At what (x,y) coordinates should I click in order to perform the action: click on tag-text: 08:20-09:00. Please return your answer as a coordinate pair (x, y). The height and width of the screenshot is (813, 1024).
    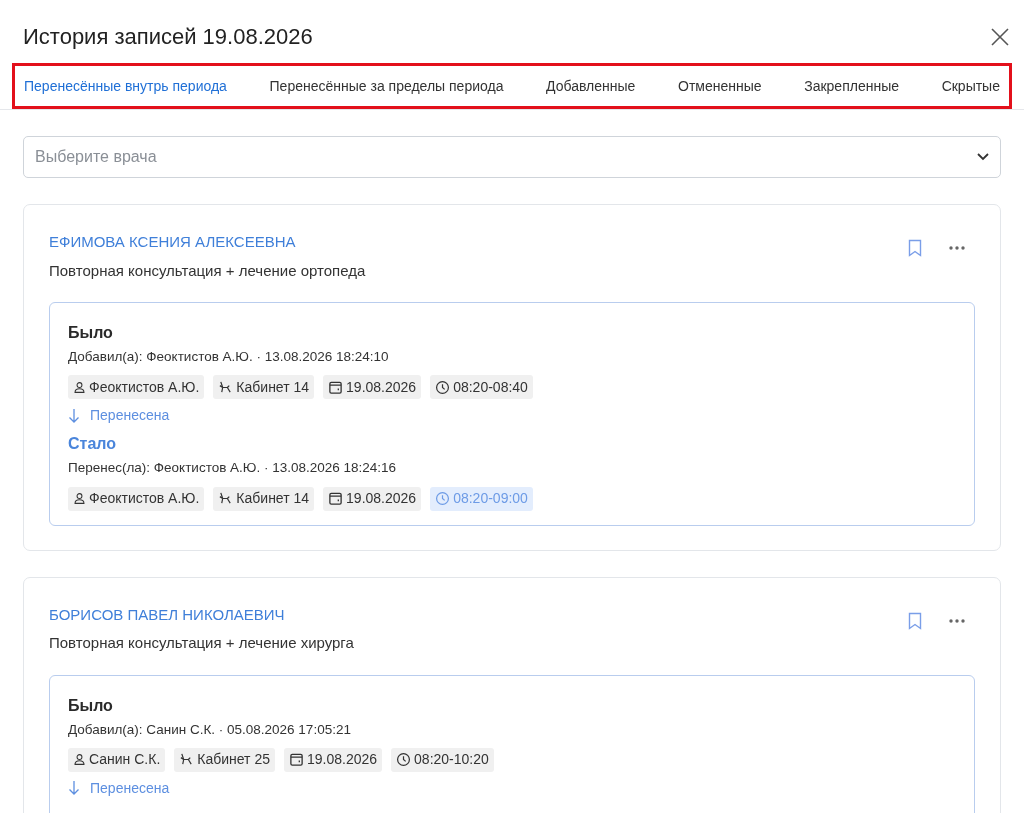
    Looking at the image, I should click on (490, 498).